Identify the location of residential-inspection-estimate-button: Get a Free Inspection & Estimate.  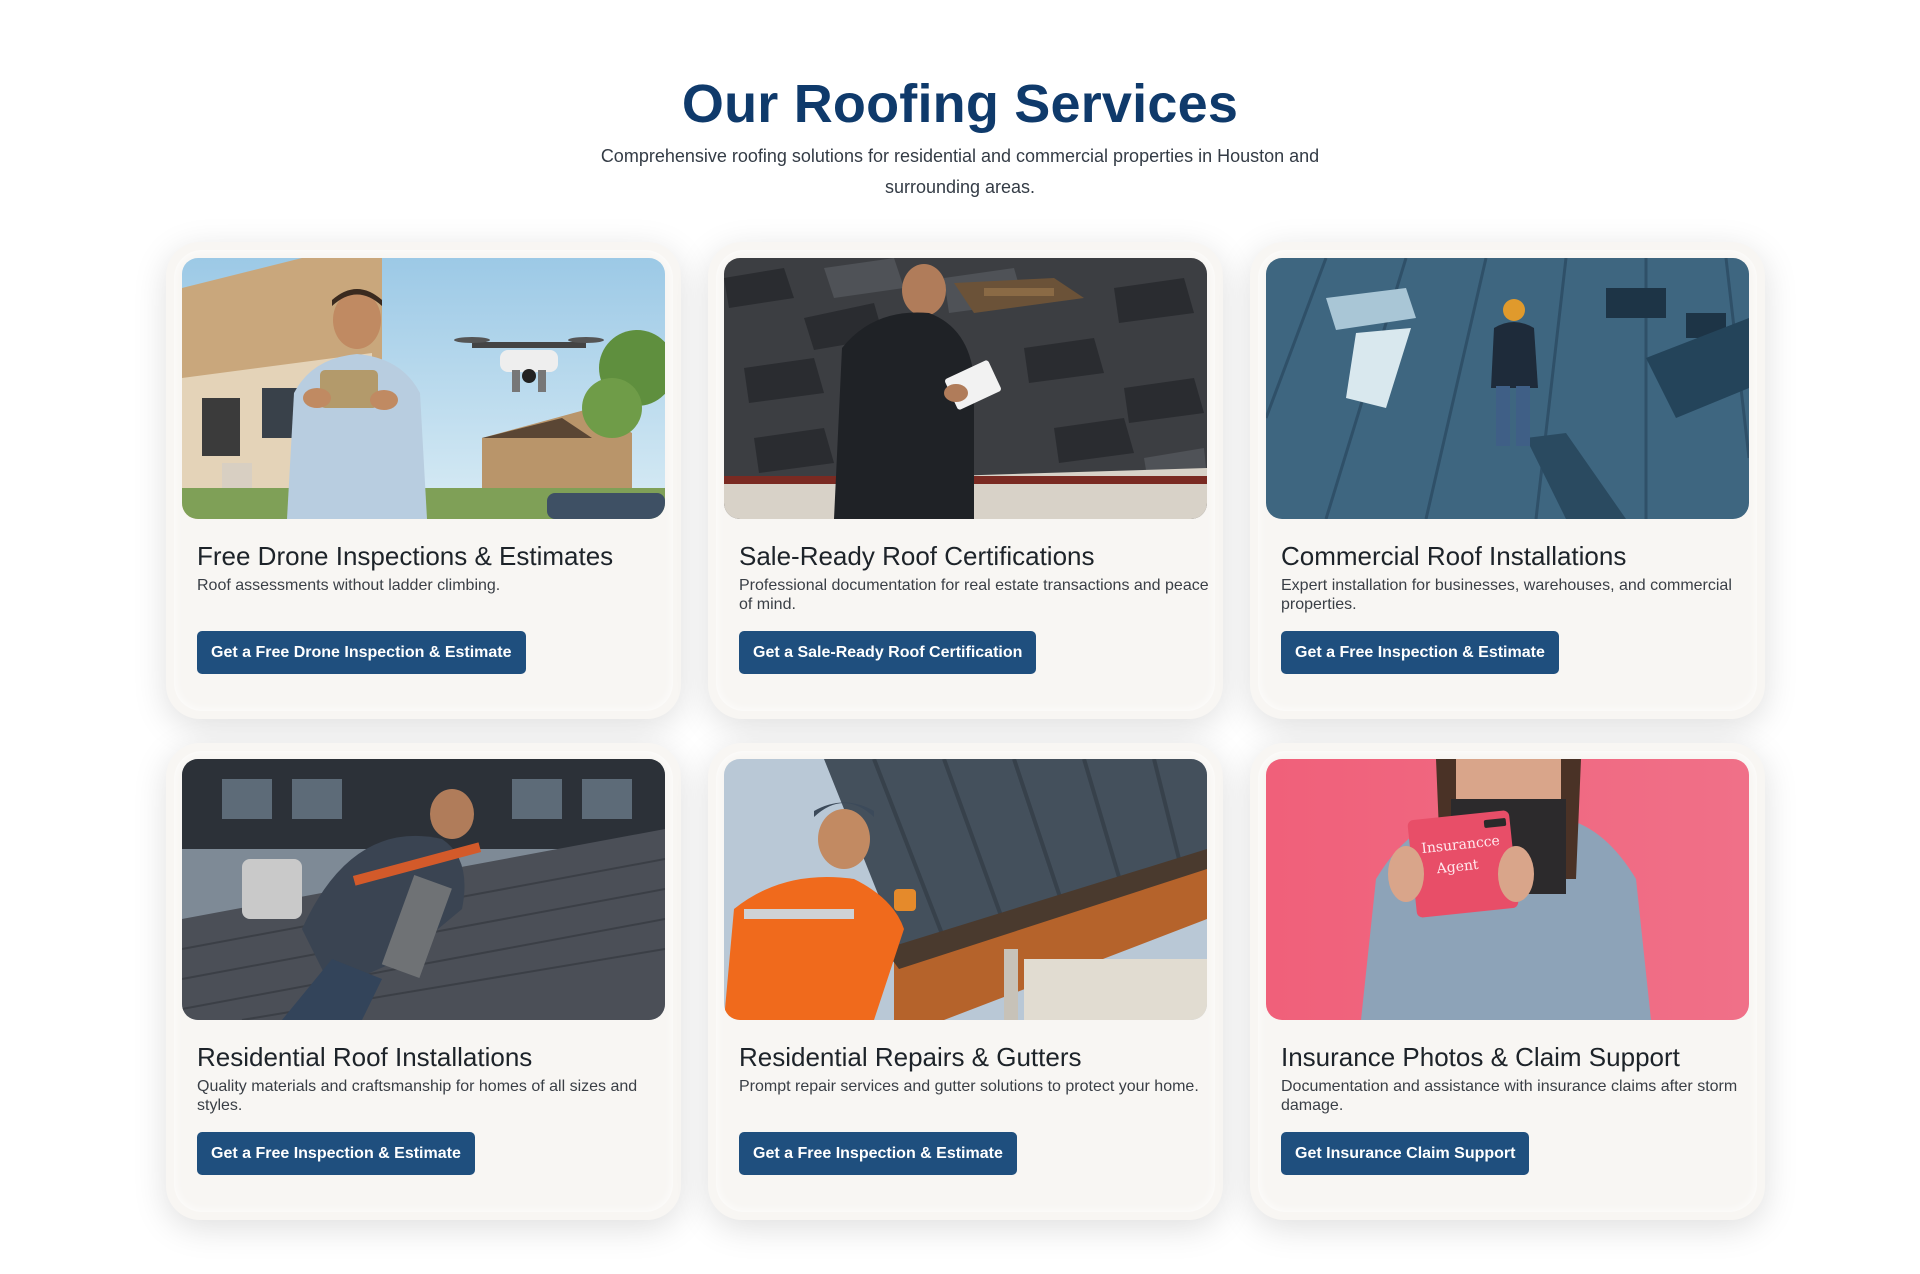
(336, 1153).